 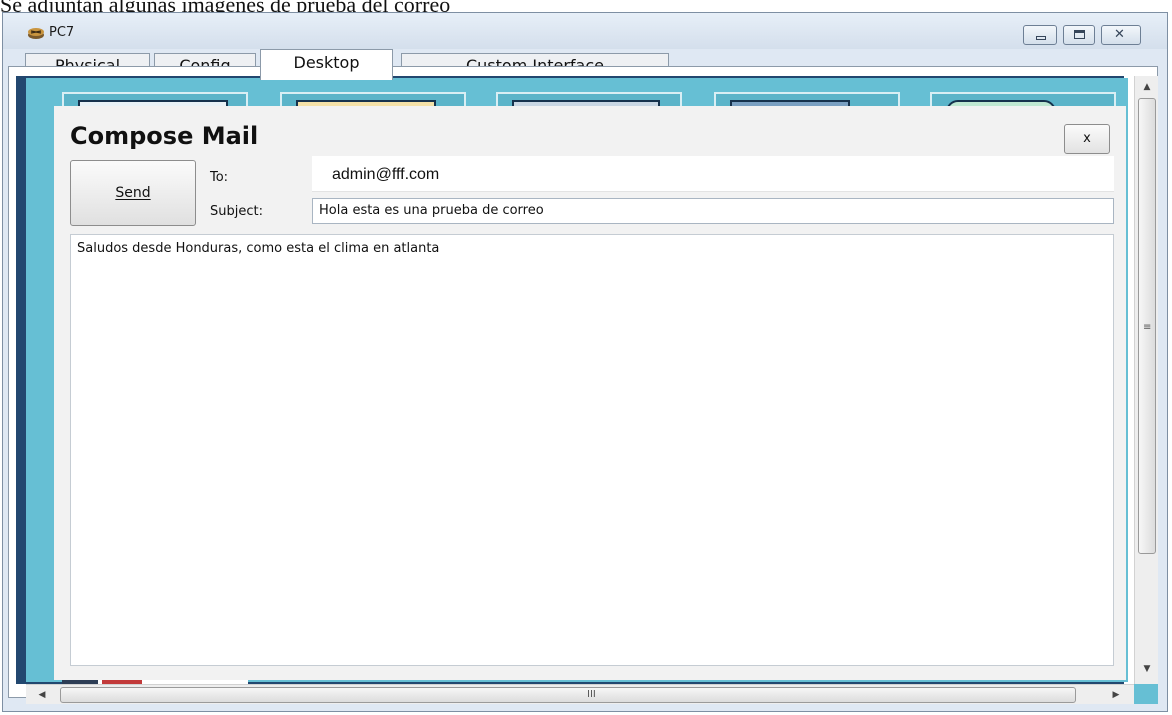 I want to click on vertical-scrollbar: ▲ ≡ ▼, so click(x=1146, y=380).